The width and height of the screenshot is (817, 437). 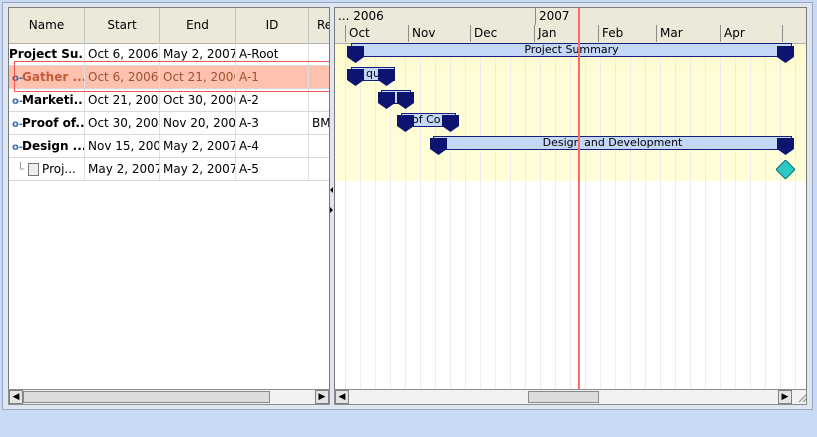 What do you see at coordinates (785, 146) in the screenshot?
I see `design-end-cap` at bounding box center [785, 146].